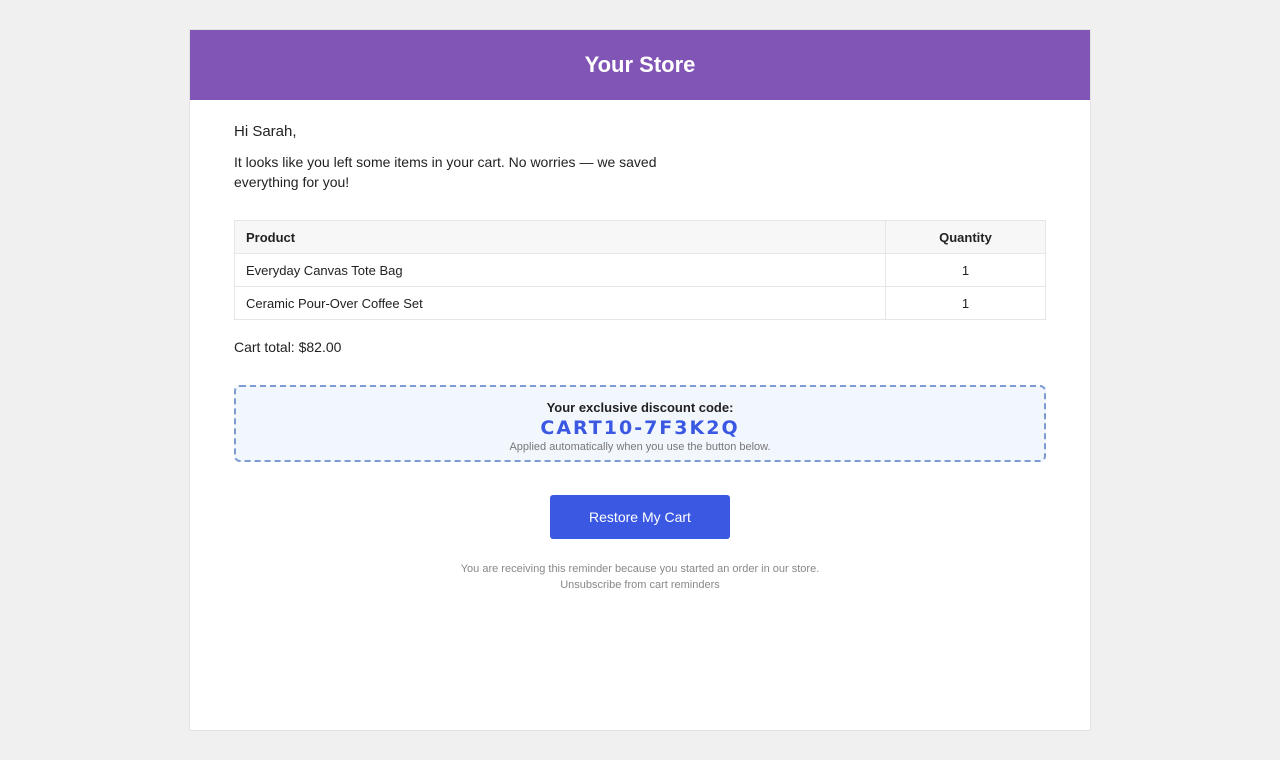  Describe the element at coordinates (640, 407) in the screenshot. I see `discount-label: Your exclusive discount code:` at that location.